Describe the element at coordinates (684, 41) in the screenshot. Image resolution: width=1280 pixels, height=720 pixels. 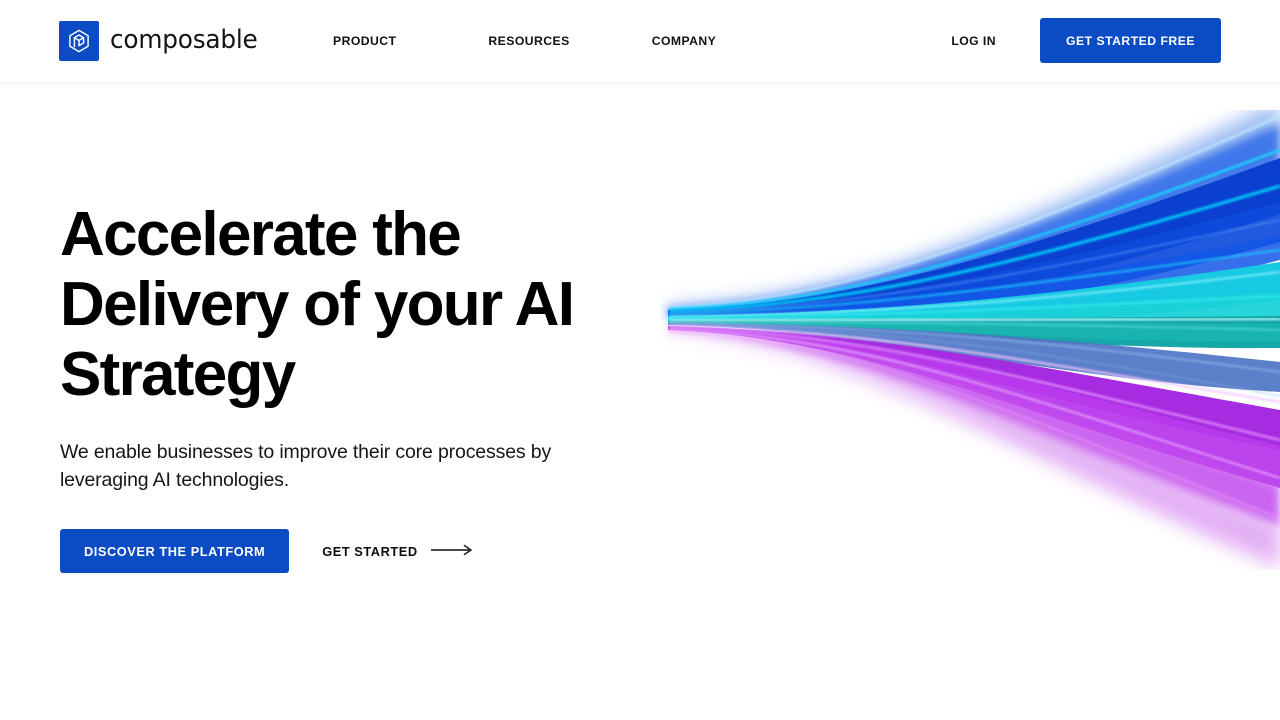
I see `nav-item-company: COMPANY` at that location.